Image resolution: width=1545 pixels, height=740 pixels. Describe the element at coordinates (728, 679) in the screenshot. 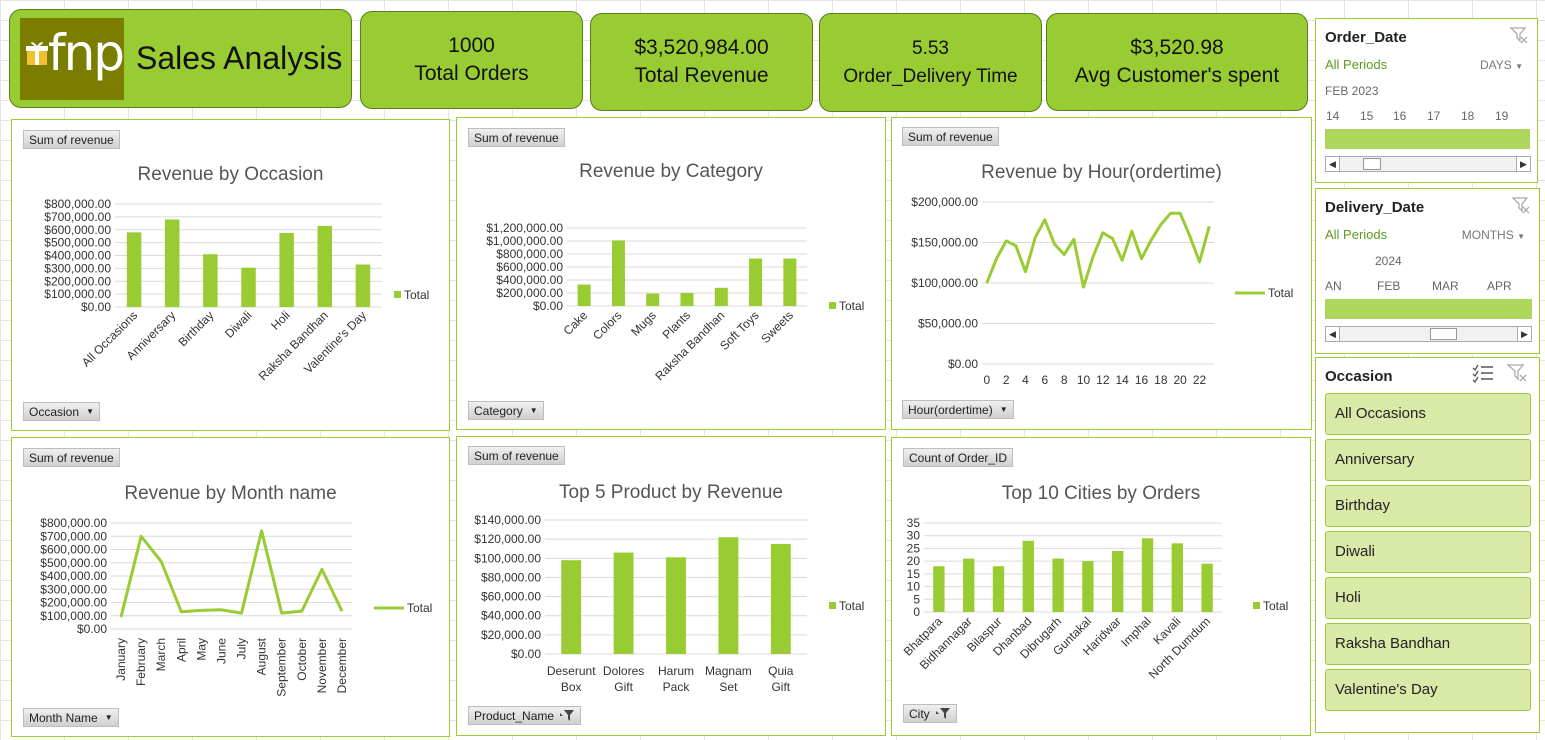

I see `x-tick-label: Magnam Set` at that location.